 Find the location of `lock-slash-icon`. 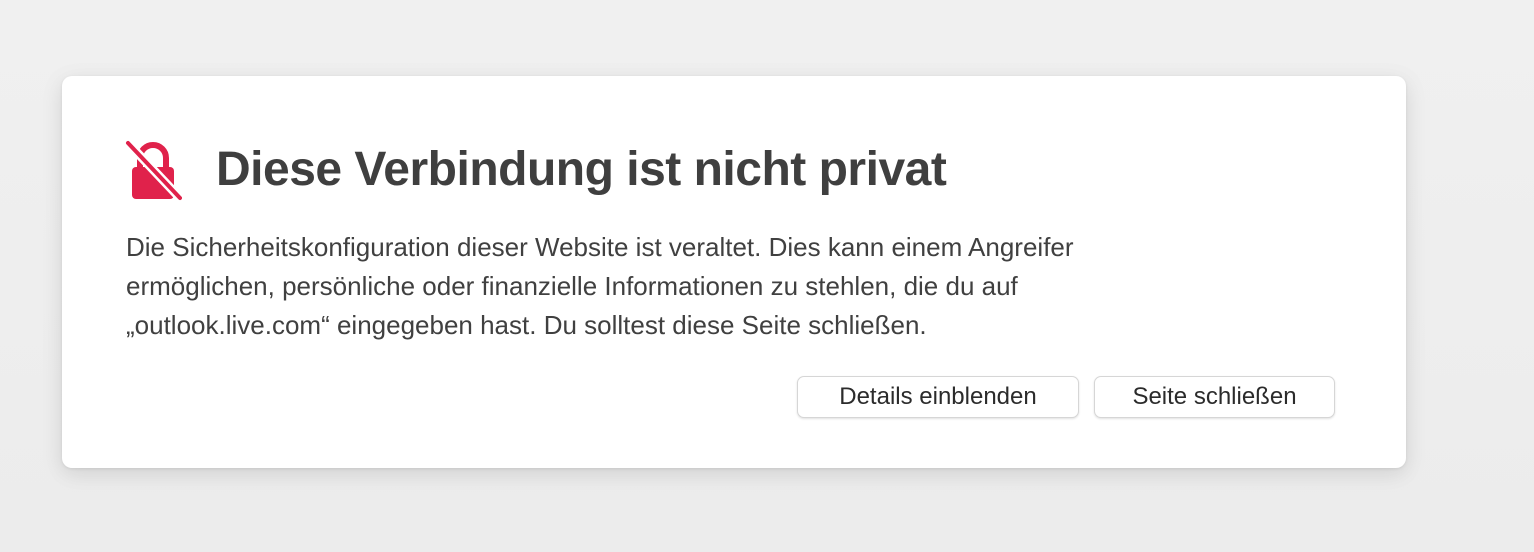

lock-slash-icon is located at coordinates (153, 171).